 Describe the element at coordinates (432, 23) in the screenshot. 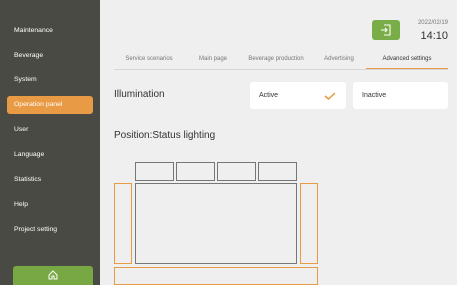

I see `date-display: 2022/02/19` at that location.